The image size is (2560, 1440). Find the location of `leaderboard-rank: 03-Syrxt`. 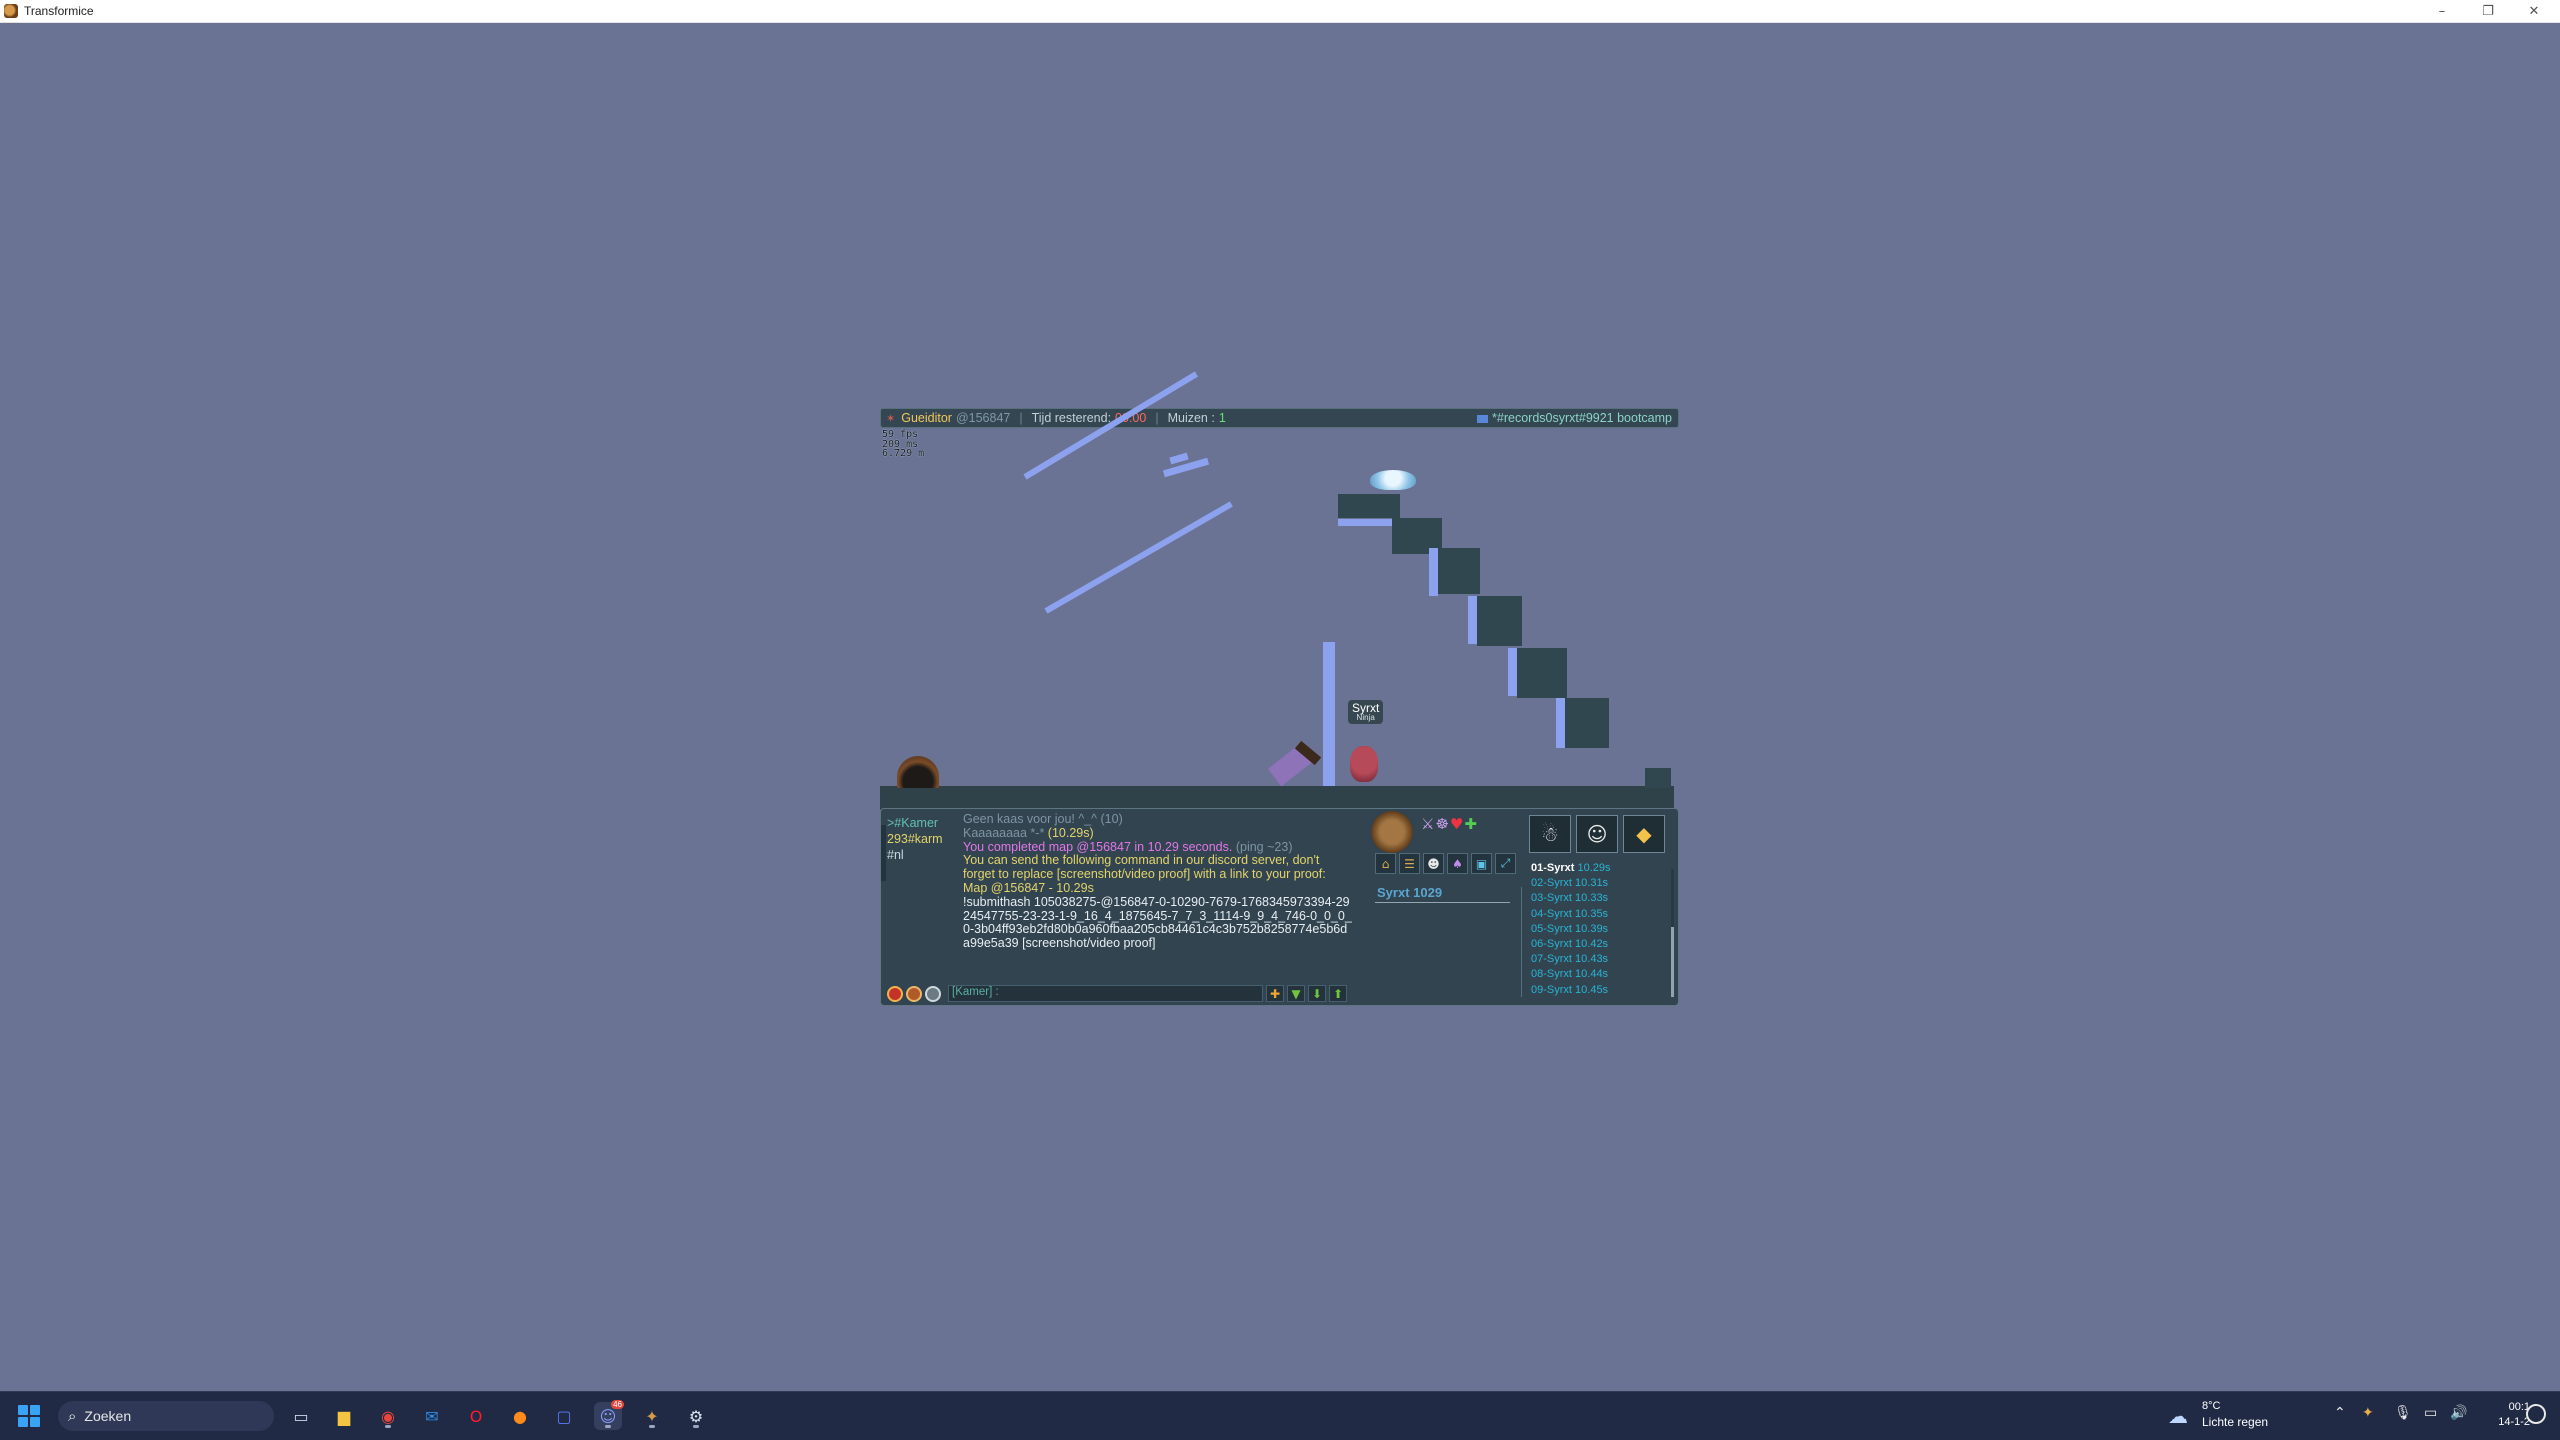

leaderboard-rank: 03-Syrxt is located at coordinates (1551, 898).